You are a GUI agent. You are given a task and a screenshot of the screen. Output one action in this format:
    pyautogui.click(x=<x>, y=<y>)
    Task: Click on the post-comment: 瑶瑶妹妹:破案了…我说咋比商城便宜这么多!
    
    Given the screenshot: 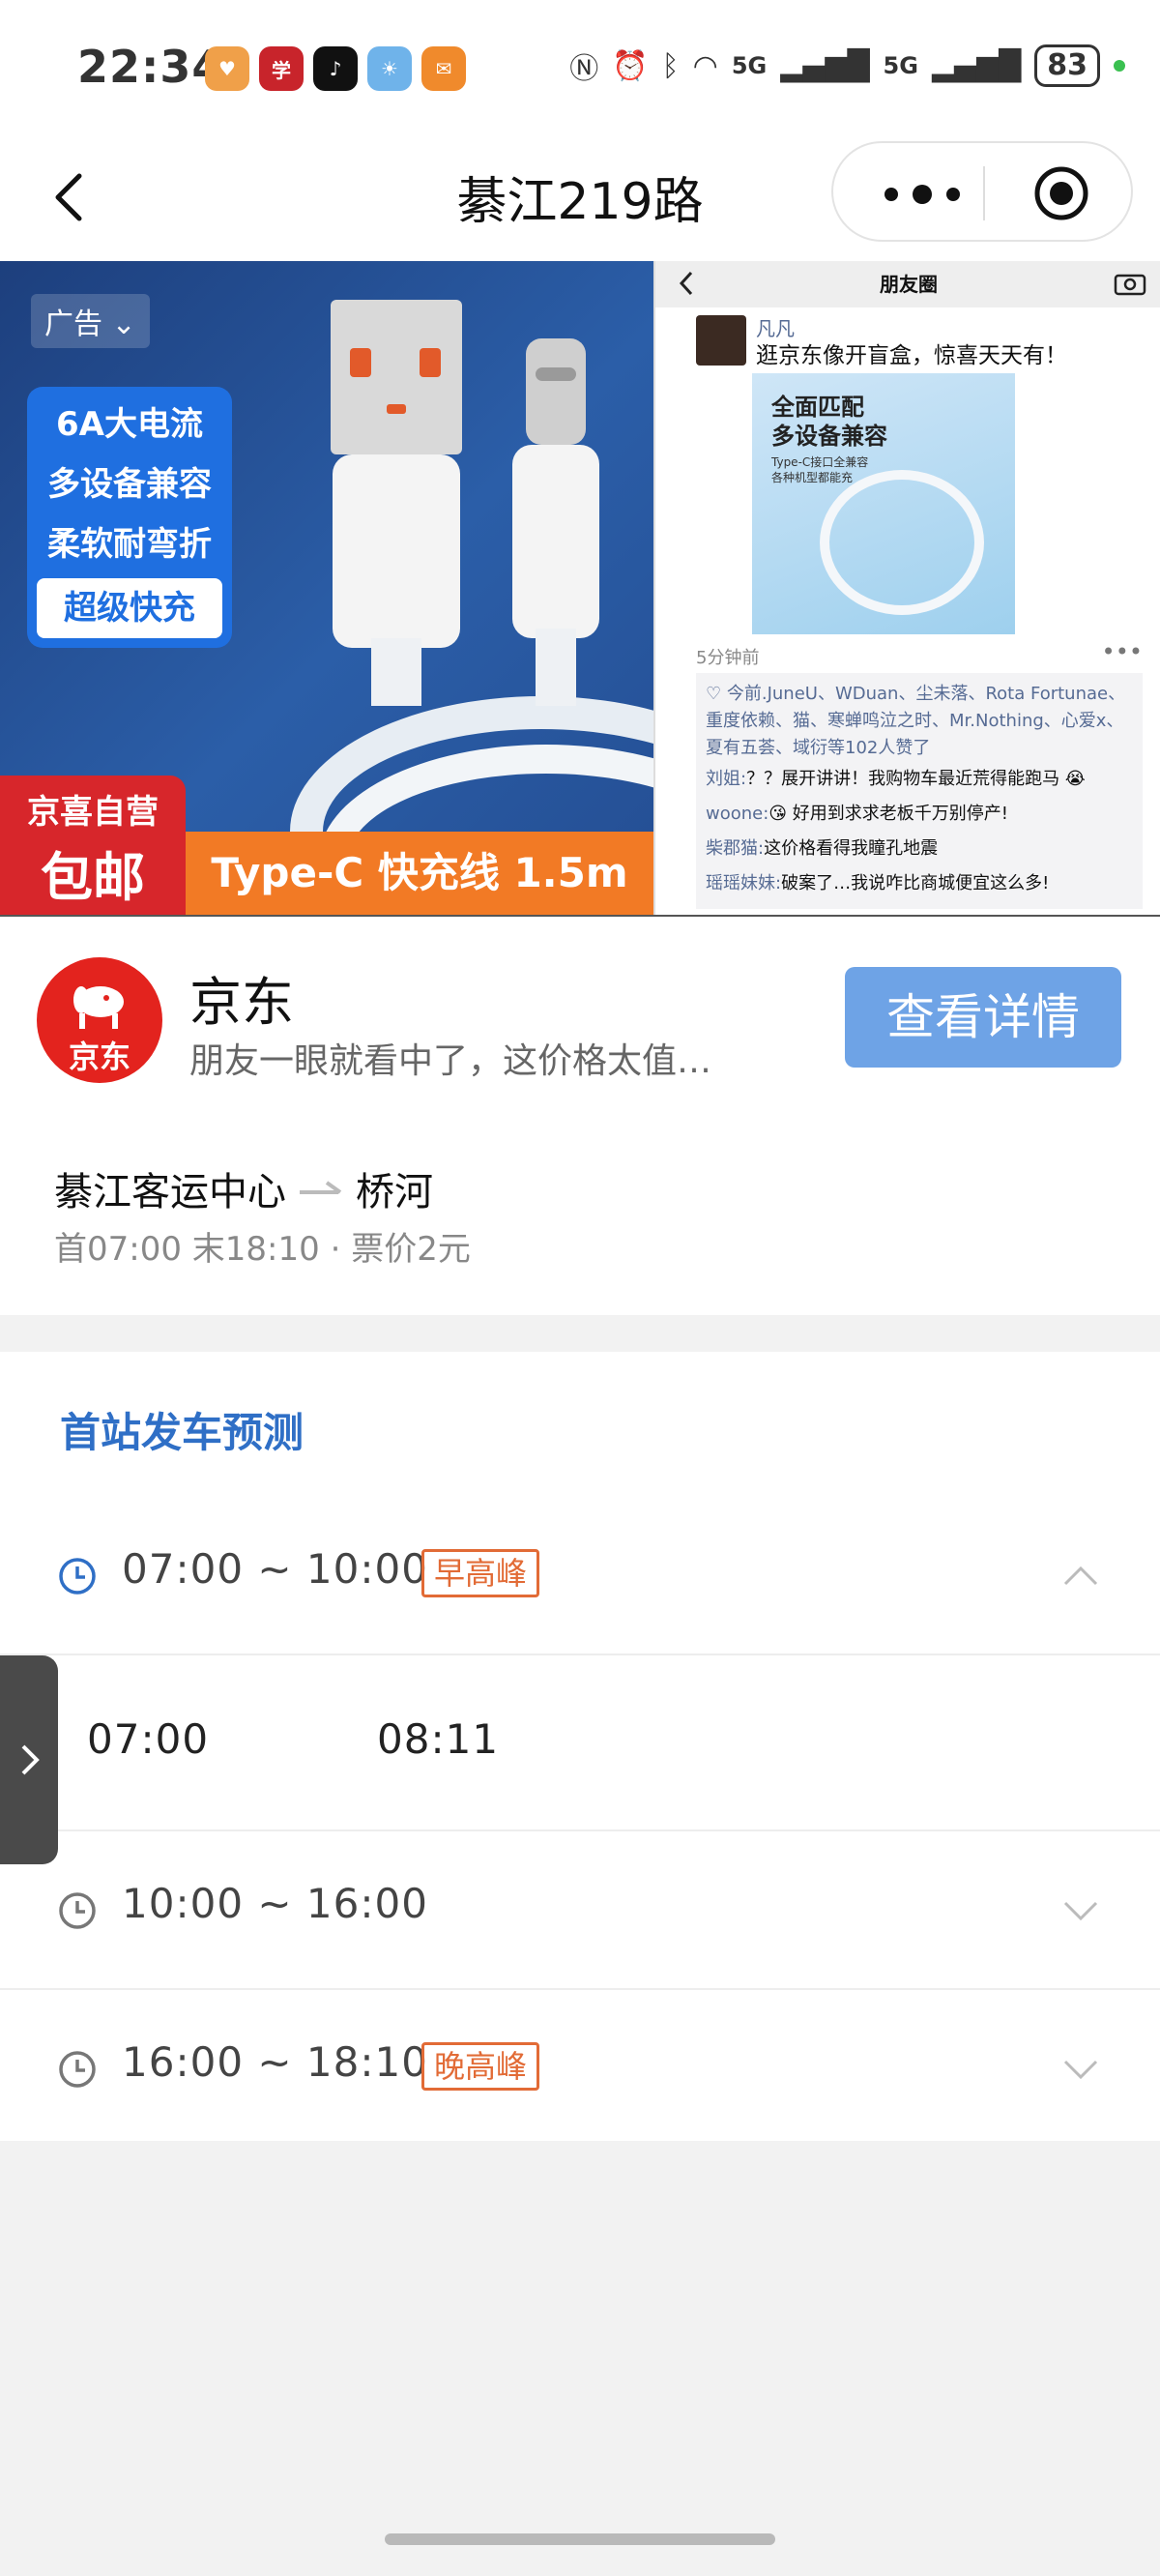 What is the action you would take?
    pyautogui.click(x=919, y=883)
    